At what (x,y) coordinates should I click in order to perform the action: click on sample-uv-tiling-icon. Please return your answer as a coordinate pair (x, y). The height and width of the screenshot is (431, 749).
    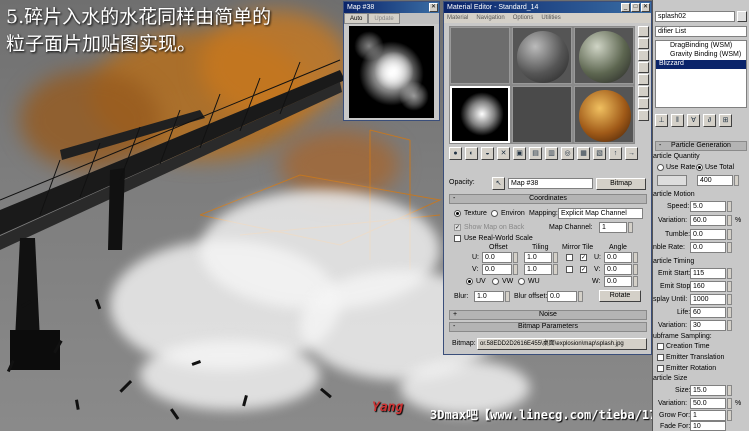
    Looking at the image, I should click on (643, 67).